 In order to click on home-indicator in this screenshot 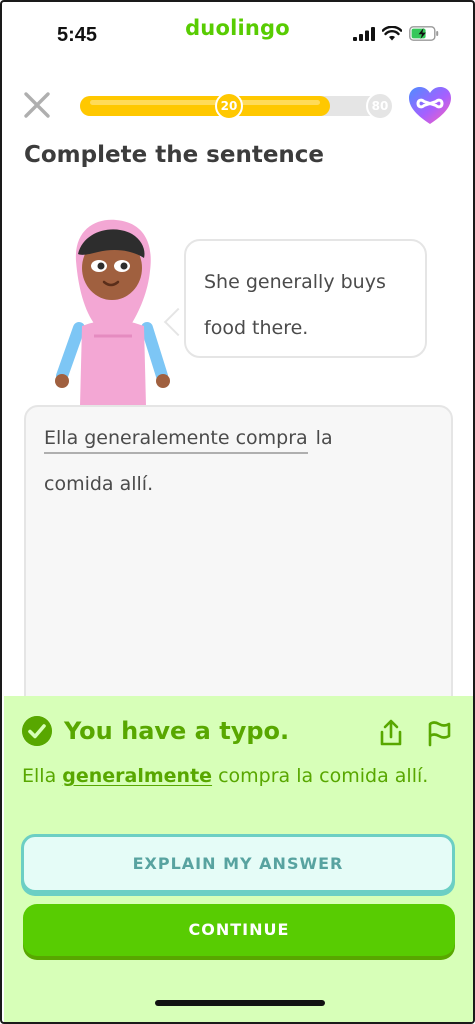, I will do `click(240, 1003)`.